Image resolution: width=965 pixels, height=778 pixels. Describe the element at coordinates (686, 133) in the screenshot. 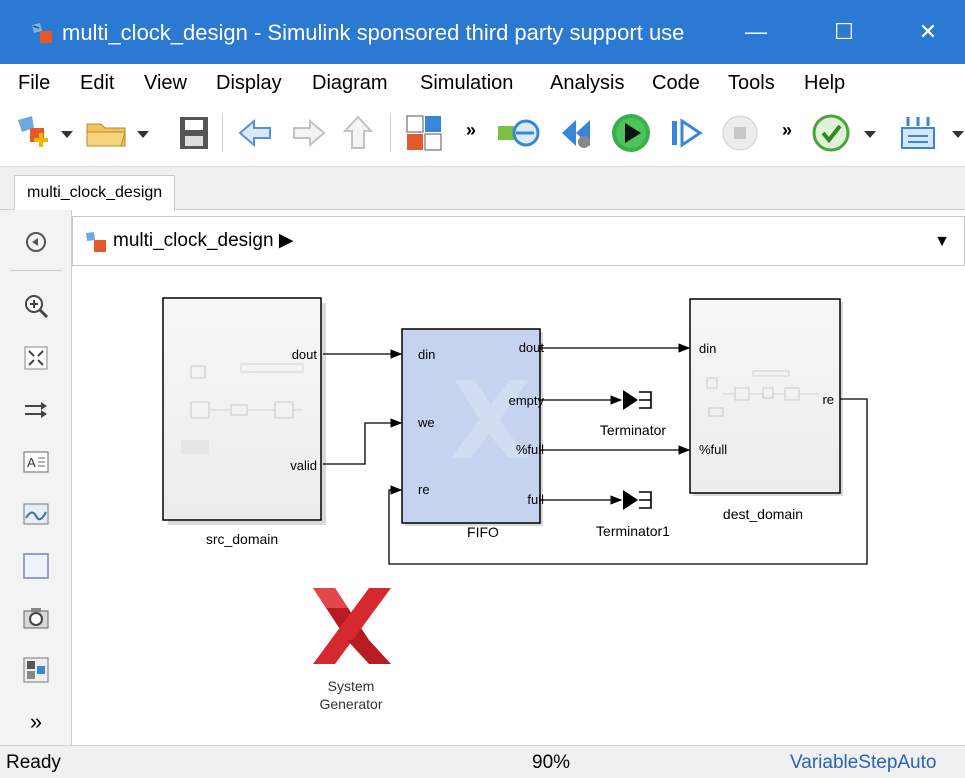

I see `step-forward-icon` at that location.